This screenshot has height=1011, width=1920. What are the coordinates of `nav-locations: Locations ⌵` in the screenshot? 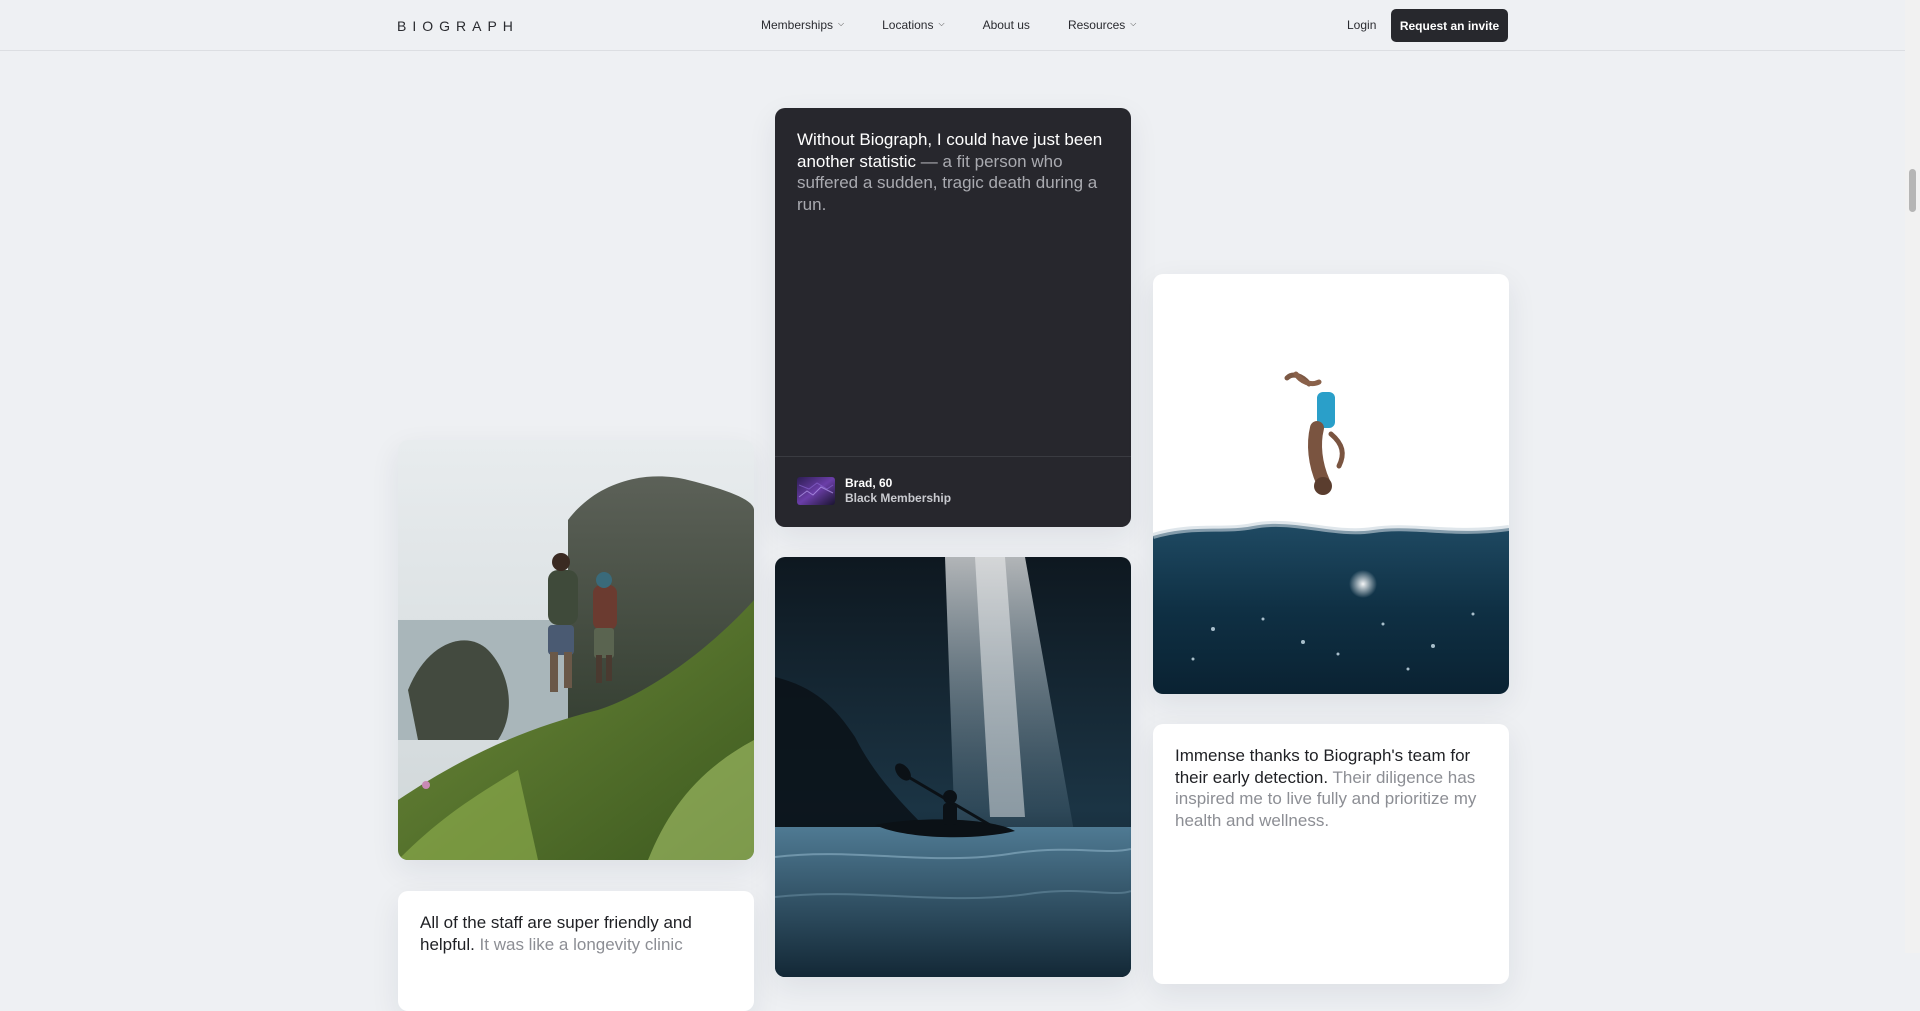 It's located at (913, 25).